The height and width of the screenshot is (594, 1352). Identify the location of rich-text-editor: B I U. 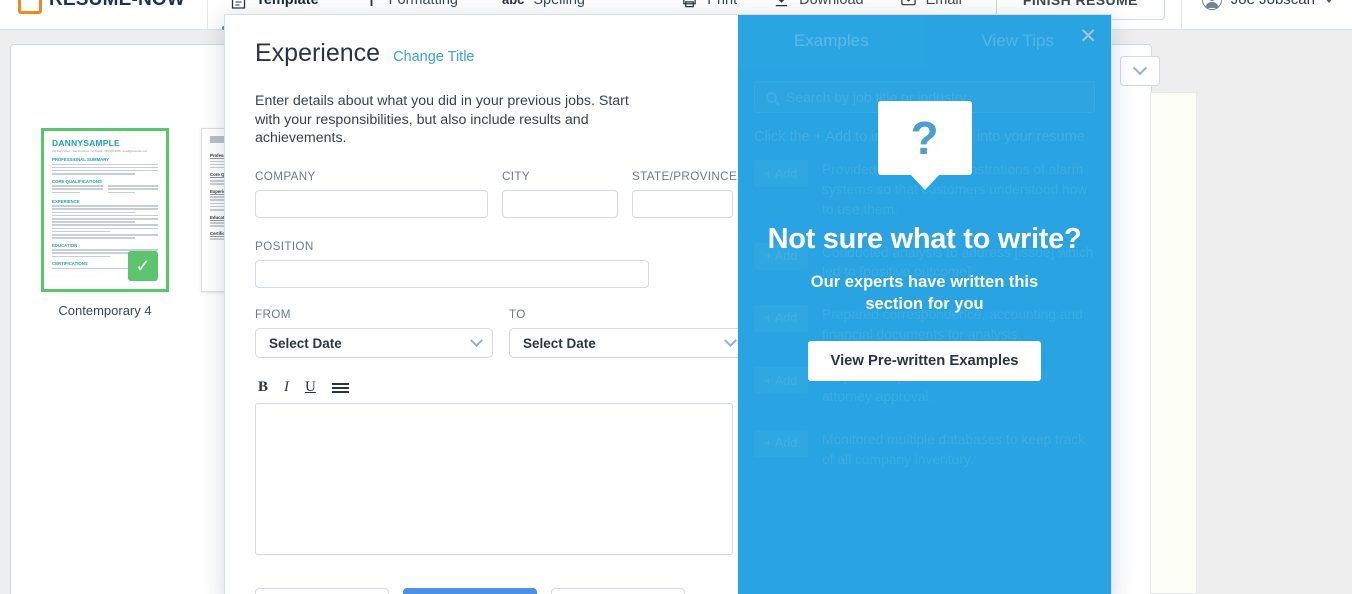
(486, 470).